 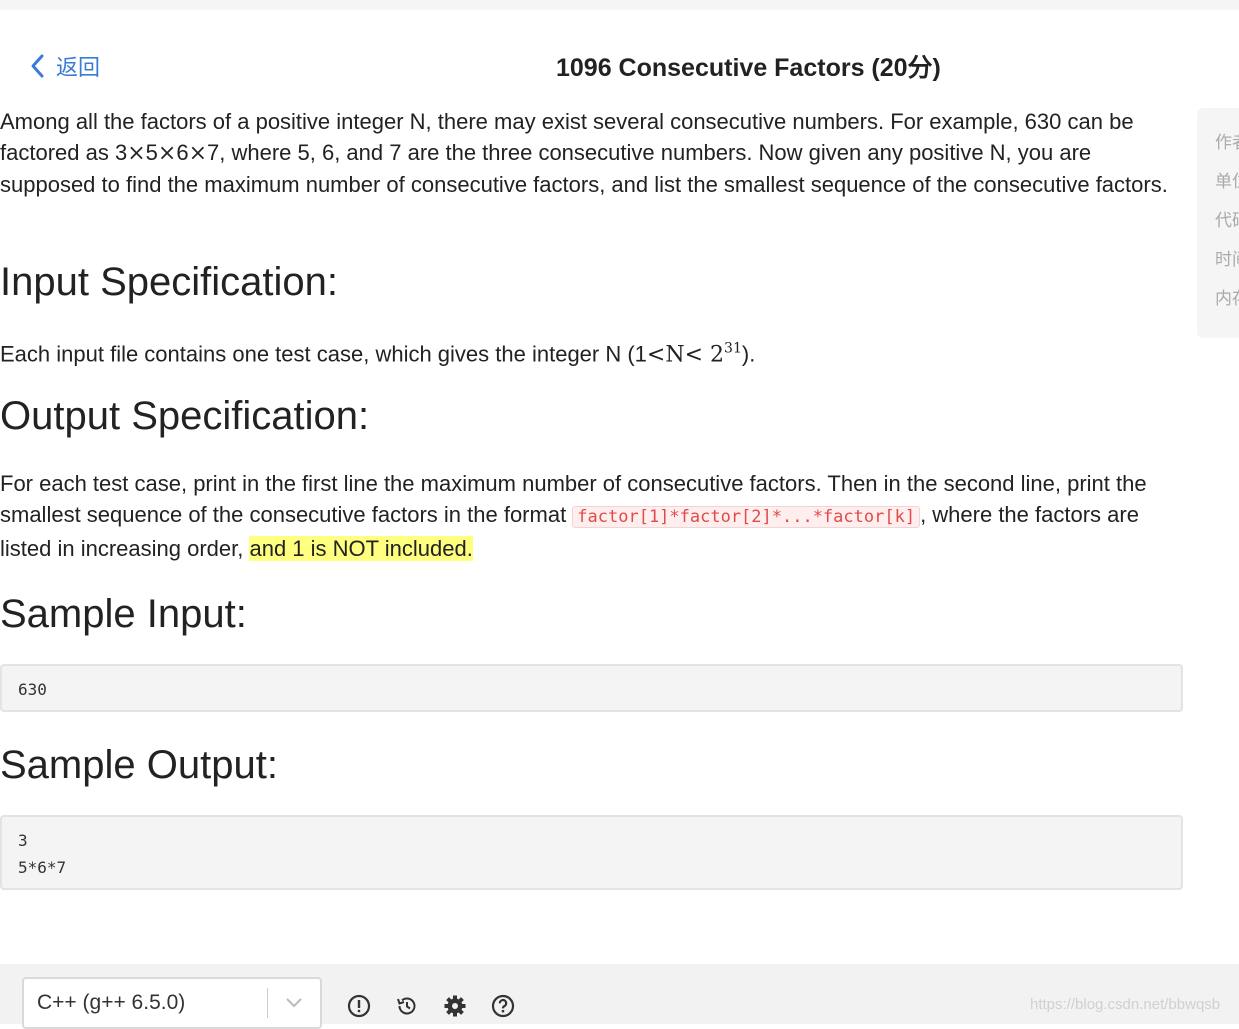 I want to click on sample-input-block: 630, so click(x=591, y=688).